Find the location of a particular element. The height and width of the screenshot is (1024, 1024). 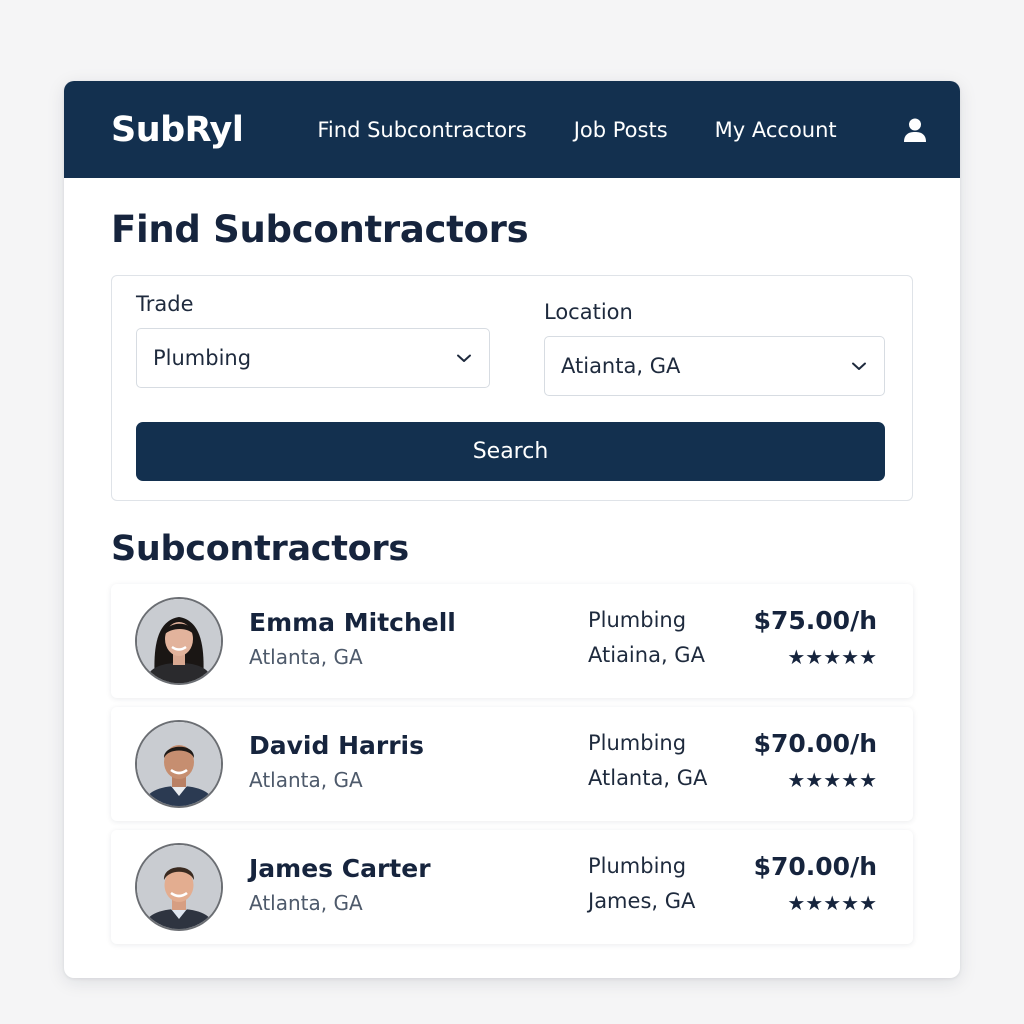

user-icon is located at coordinates (915, 130).